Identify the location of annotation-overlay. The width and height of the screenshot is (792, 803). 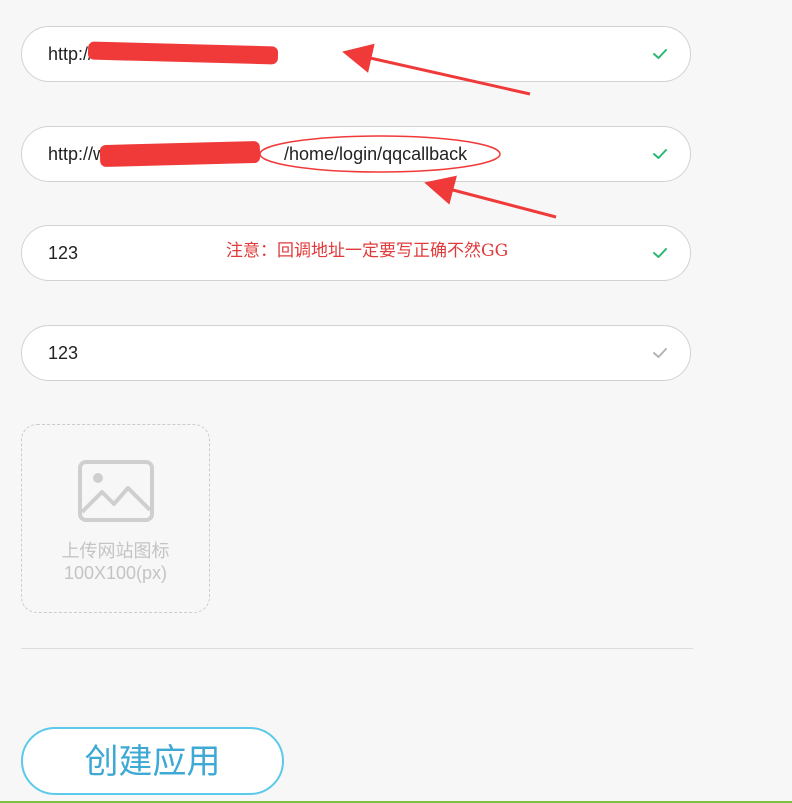
(408, 131).